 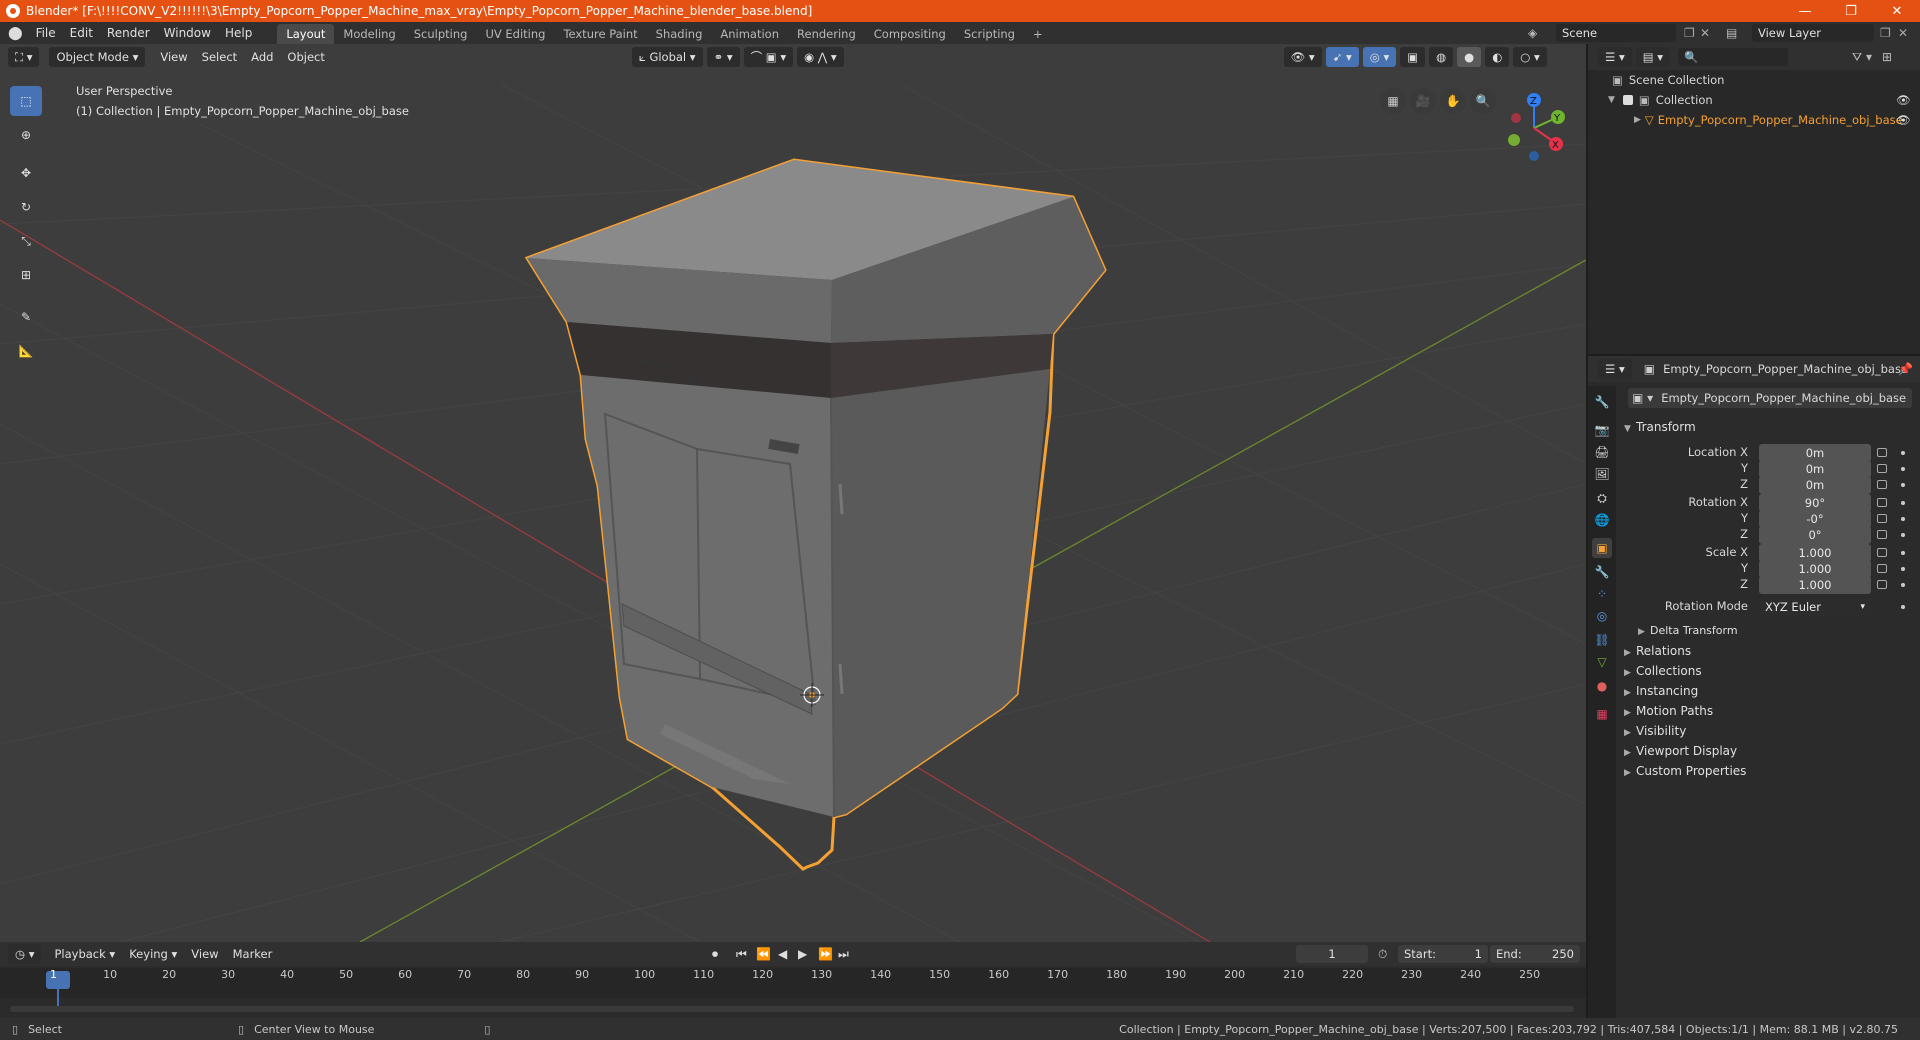 I want to click on delta-transform-subpanel: ▶ Delta Transform, so click(x=1688, y=630).